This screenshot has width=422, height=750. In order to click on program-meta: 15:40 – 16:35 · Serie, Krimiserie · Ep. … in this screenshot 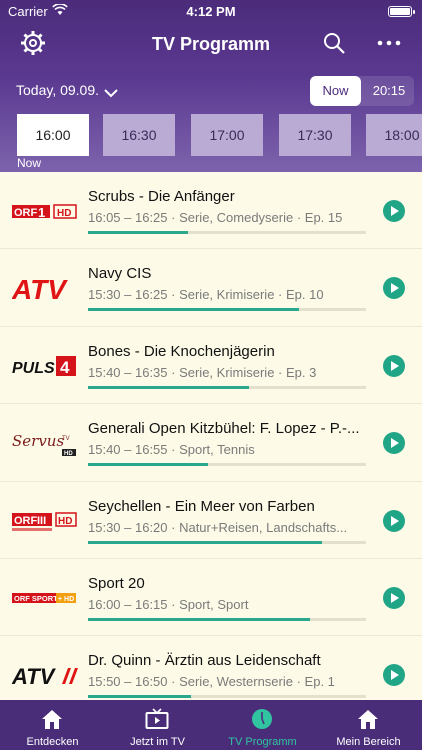, I will do `click(202, 372)`.